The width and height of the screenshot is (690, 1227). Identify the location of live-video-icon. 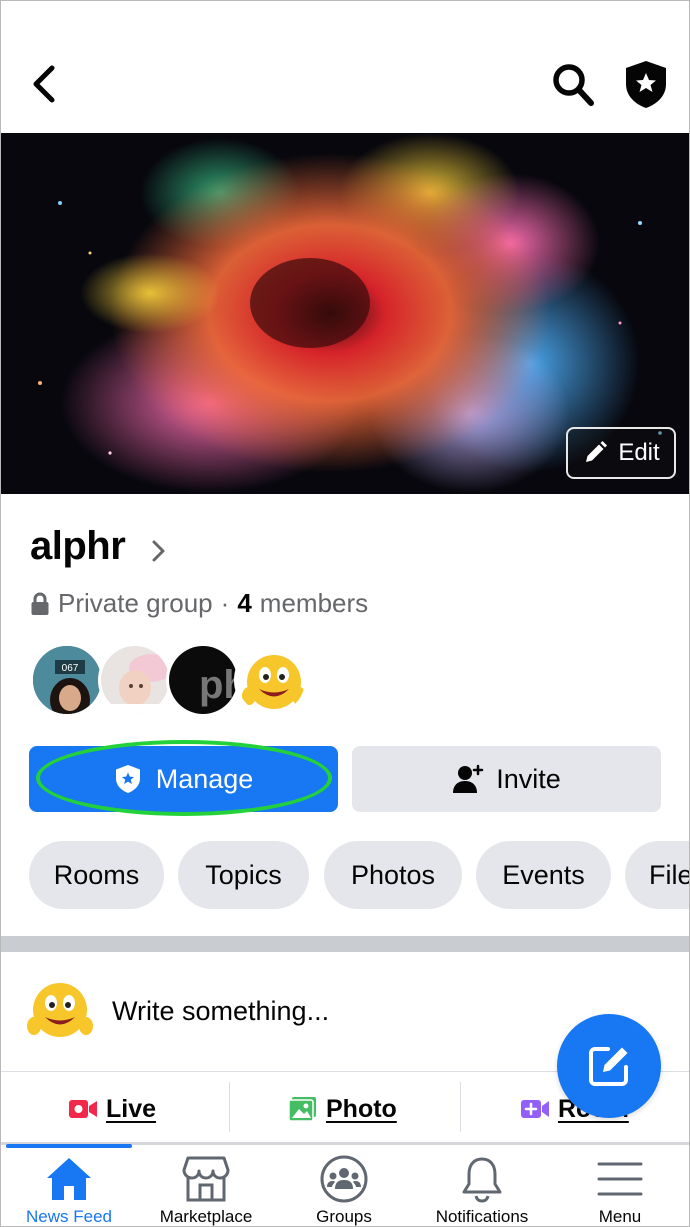
(83, 1109).